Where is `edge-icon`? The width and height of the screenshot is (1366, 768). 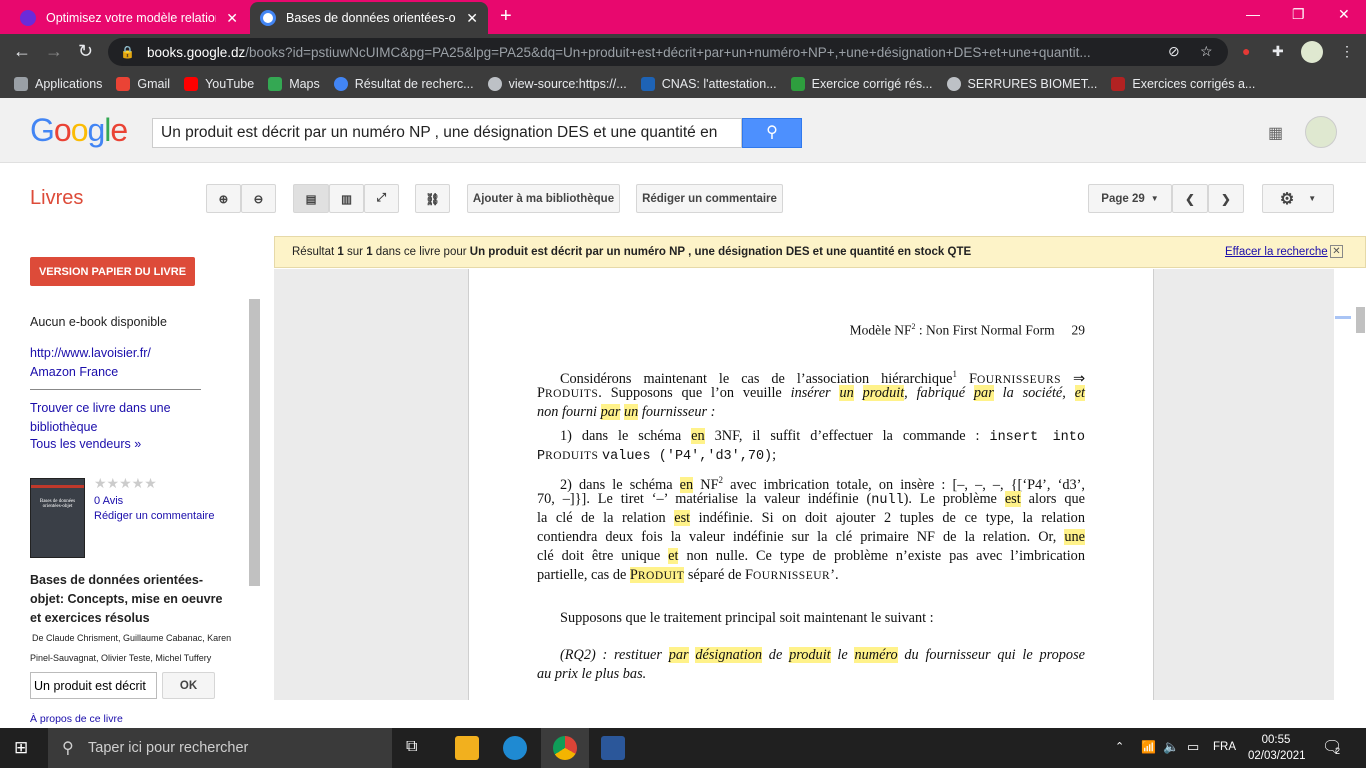
edge-icon is located at coordinates (515, 748).